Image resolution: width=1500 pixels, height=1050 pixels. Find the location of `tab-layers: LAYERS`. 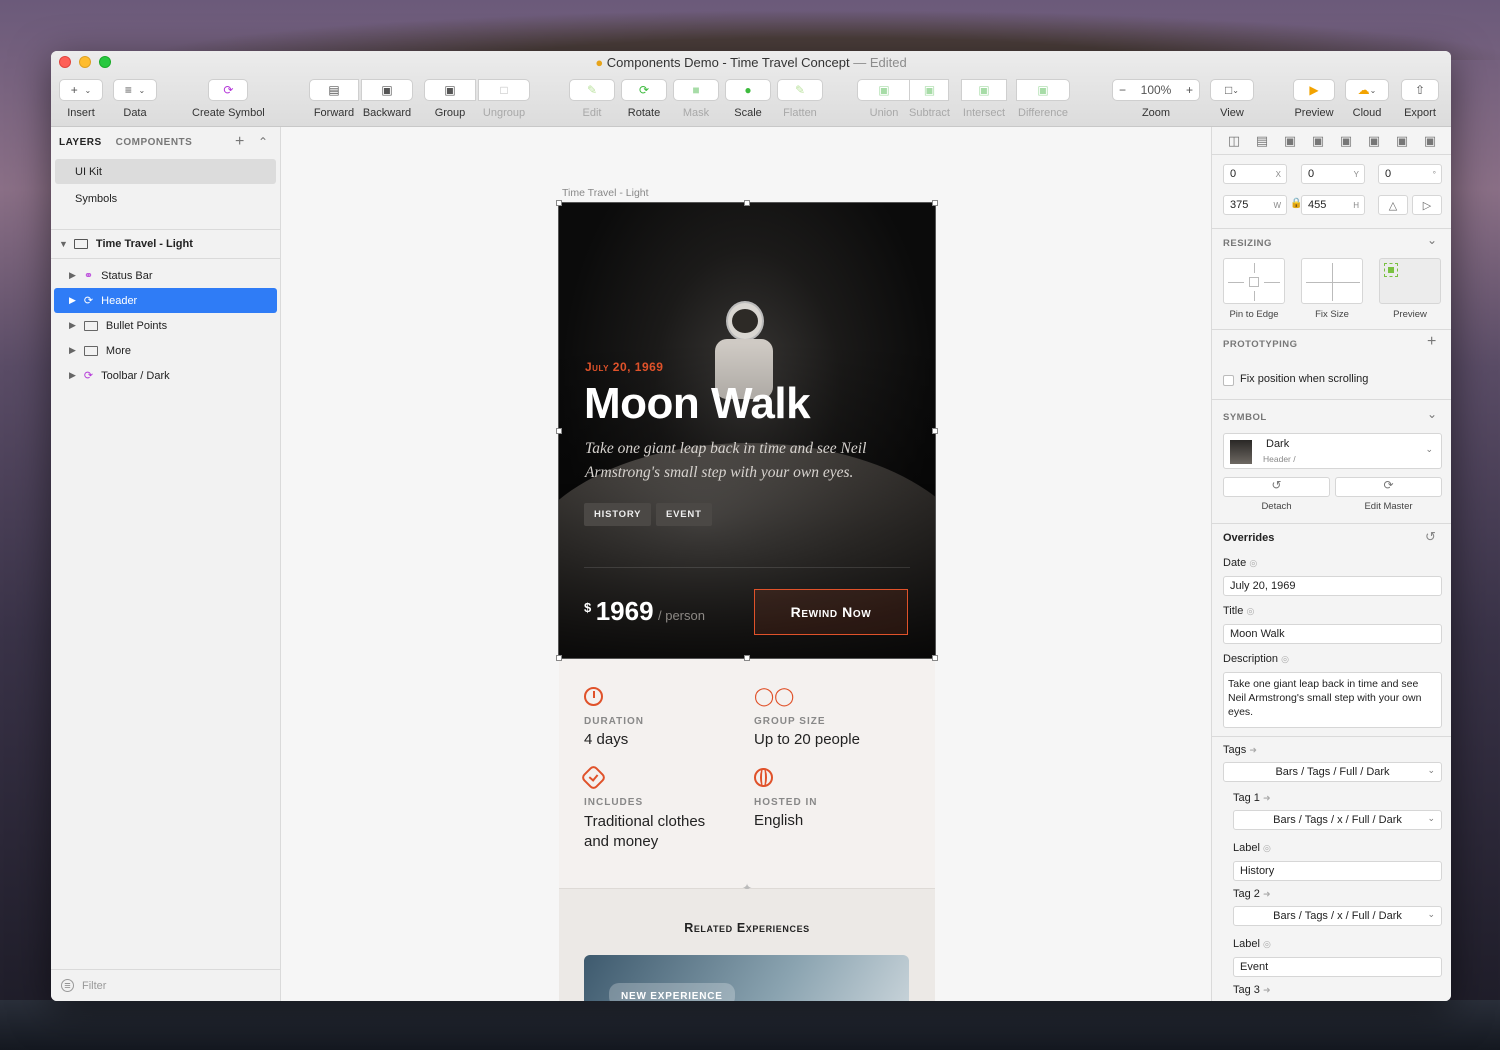

tab-layers: LAYERS is located at coordinates (80, 142).